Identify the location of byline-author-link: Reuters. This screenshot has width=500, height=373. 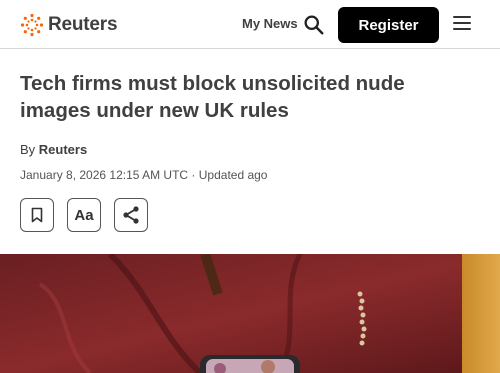
(63, 149).